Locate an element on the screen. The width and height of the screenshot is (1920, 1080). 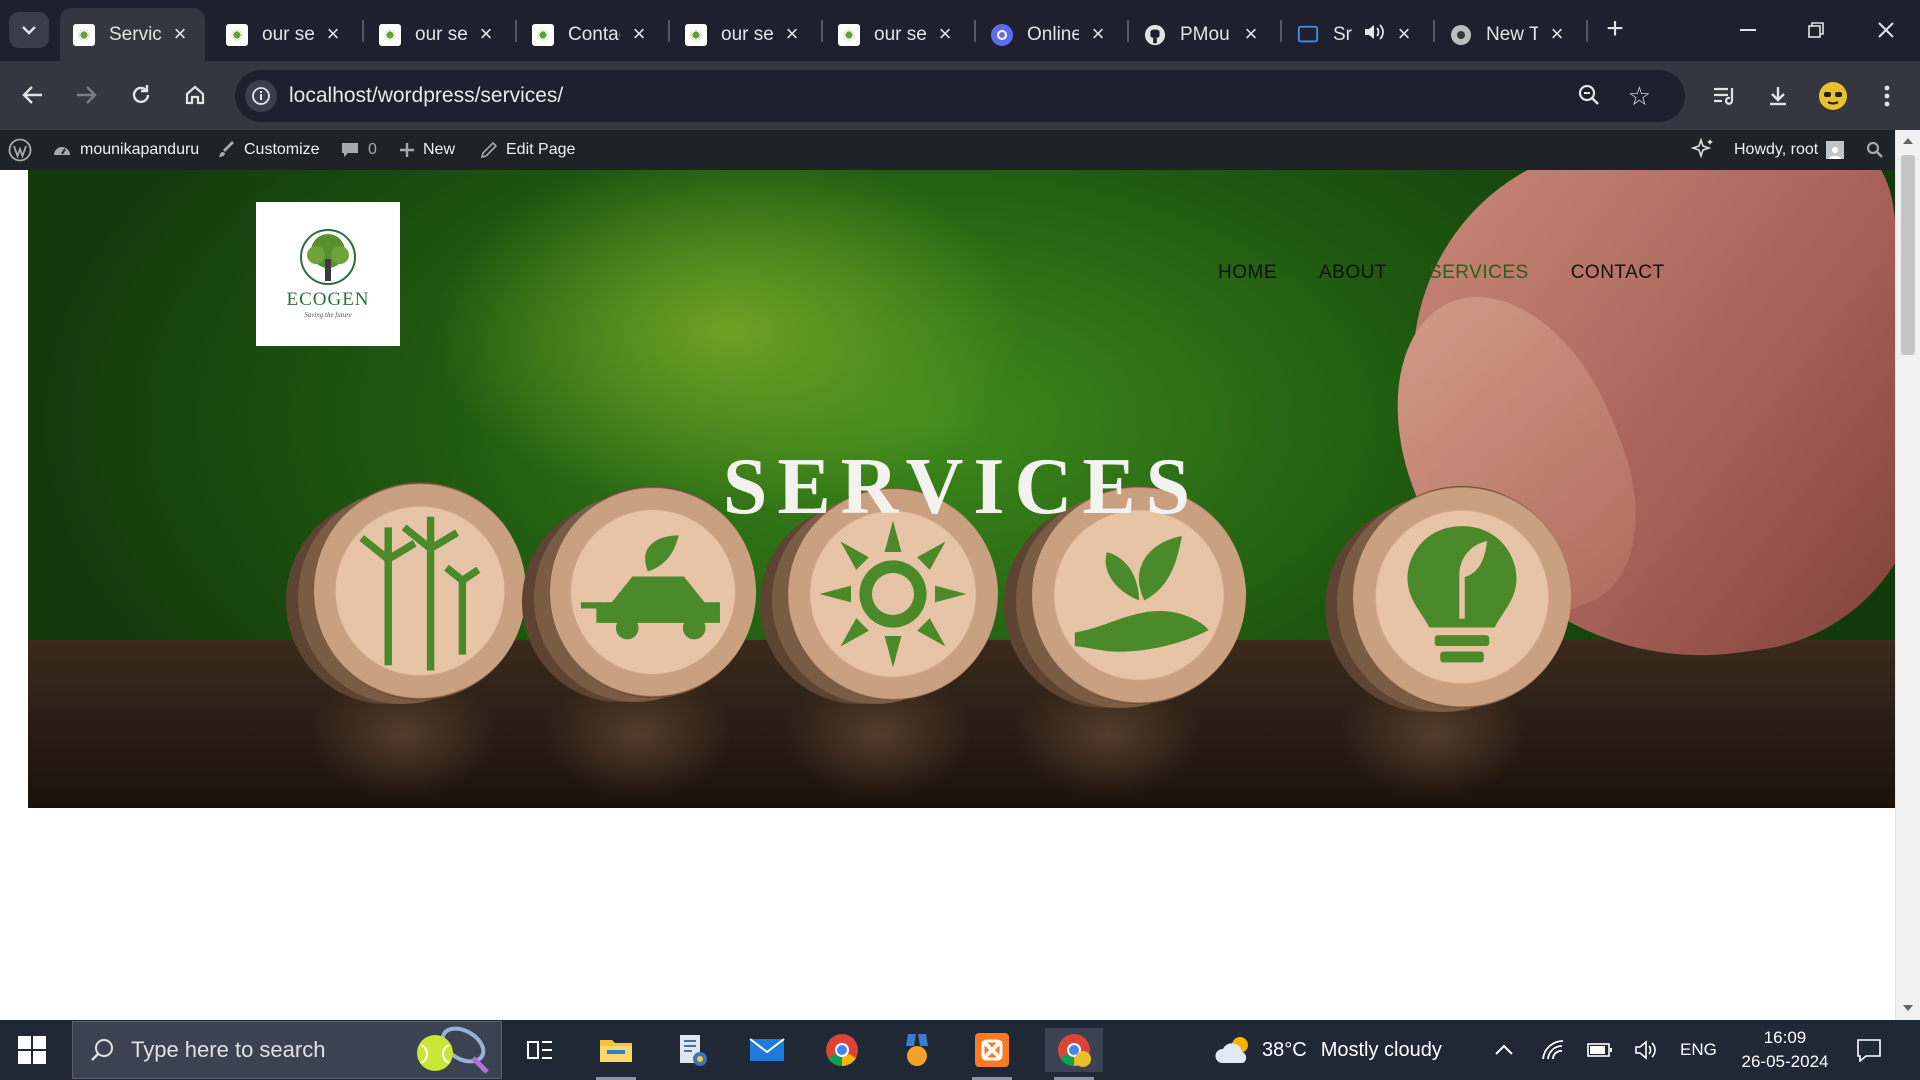
tab-our-services-4: our services × is located at coordinates (897, 34).